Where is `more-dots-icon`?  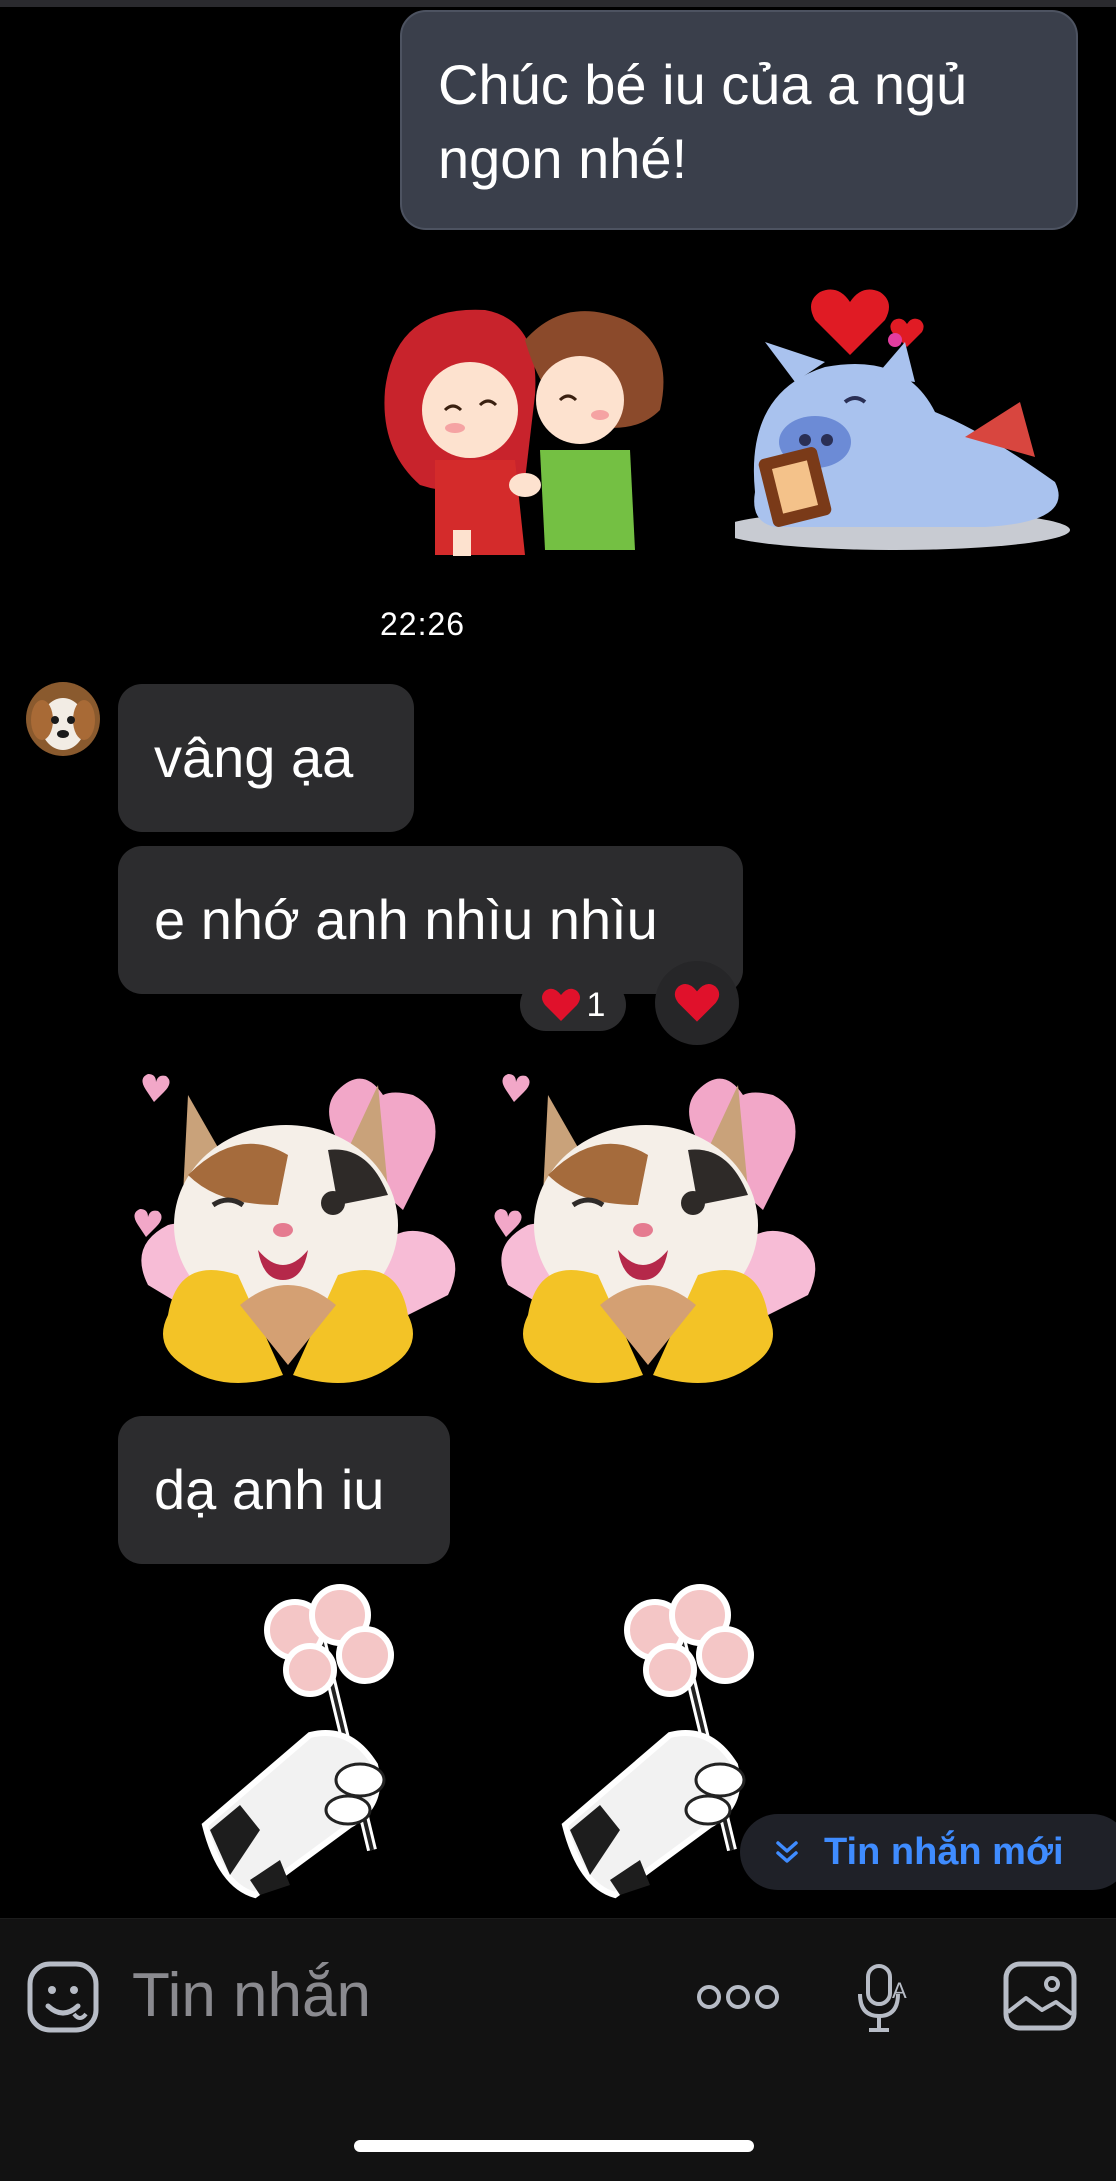 more-dots-icon is located at coordinates (738, 1997).